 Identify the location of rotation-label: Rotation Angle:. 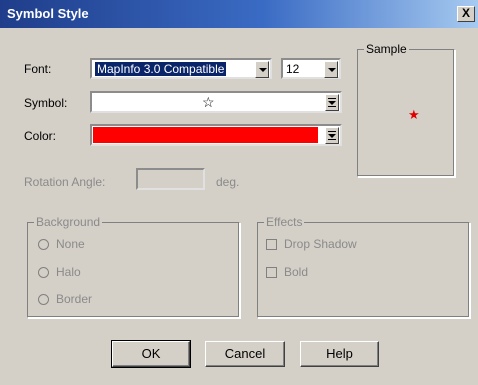
(65, 182).